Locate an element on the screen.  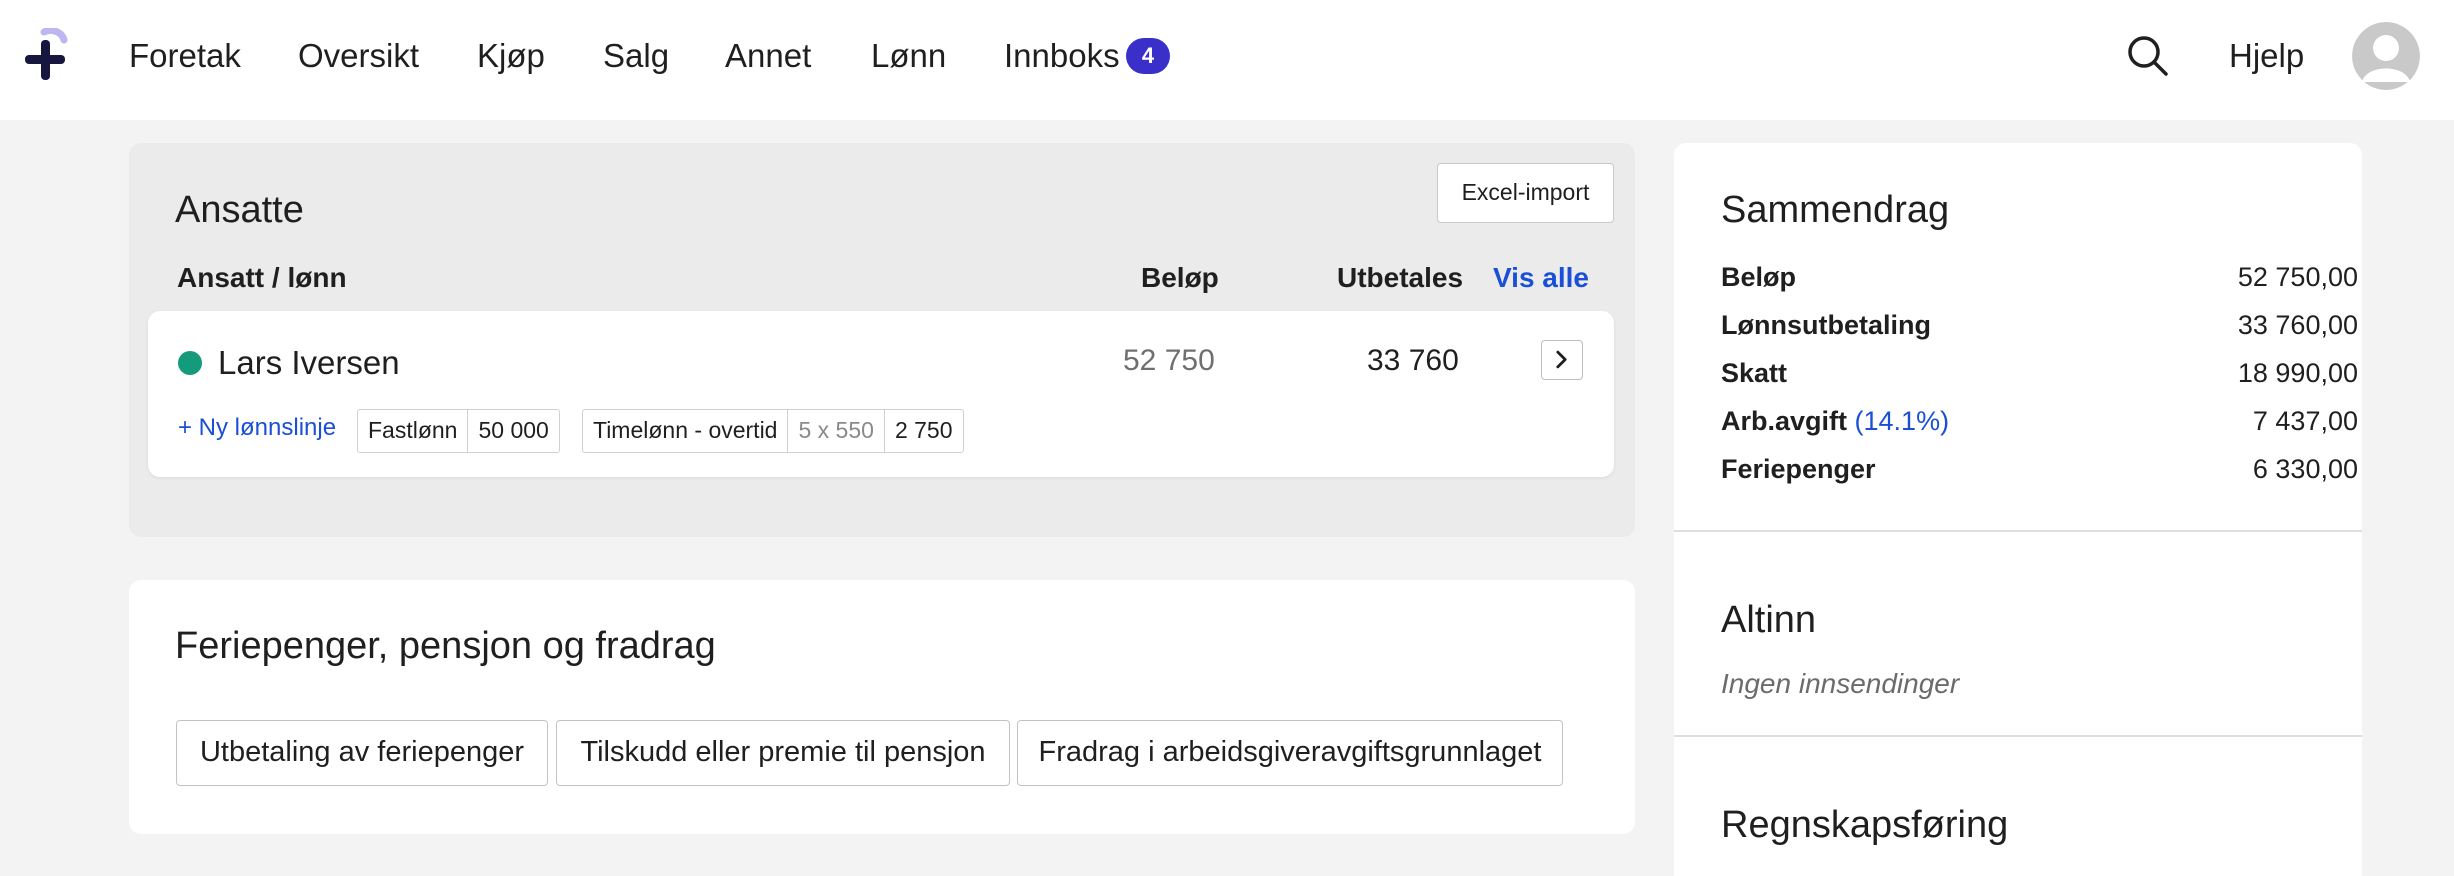
employer-tax-rate: (14.1%) is located at coordinates (1902, 421).